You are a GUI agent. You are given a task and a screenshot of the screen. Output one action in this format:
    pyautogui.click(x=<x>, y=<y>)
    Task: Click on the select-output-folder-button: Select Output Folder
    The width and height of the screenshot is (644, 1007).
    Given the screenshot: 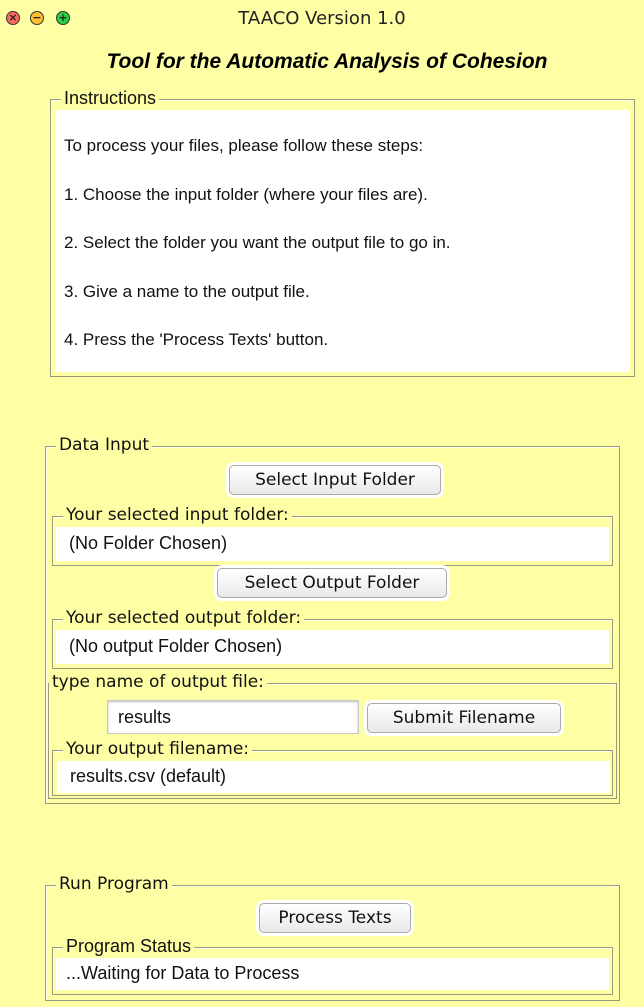 What is the action you would take?
    pyautogui.click(x=332, y=583)
    